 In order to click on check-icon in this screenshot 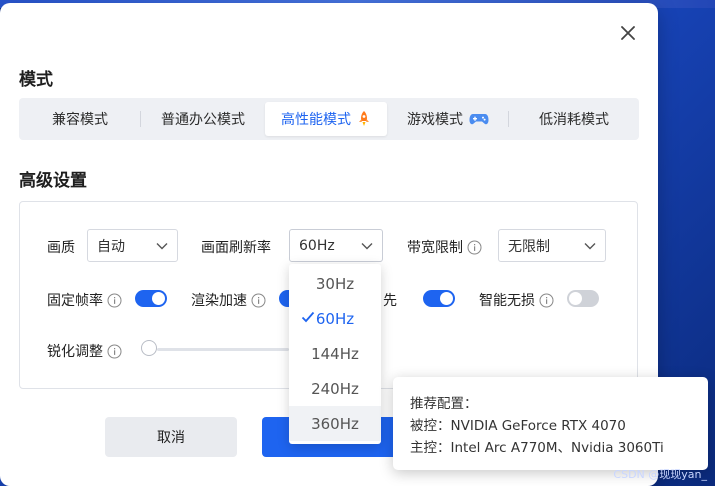, I will do `click(308, 317)`.